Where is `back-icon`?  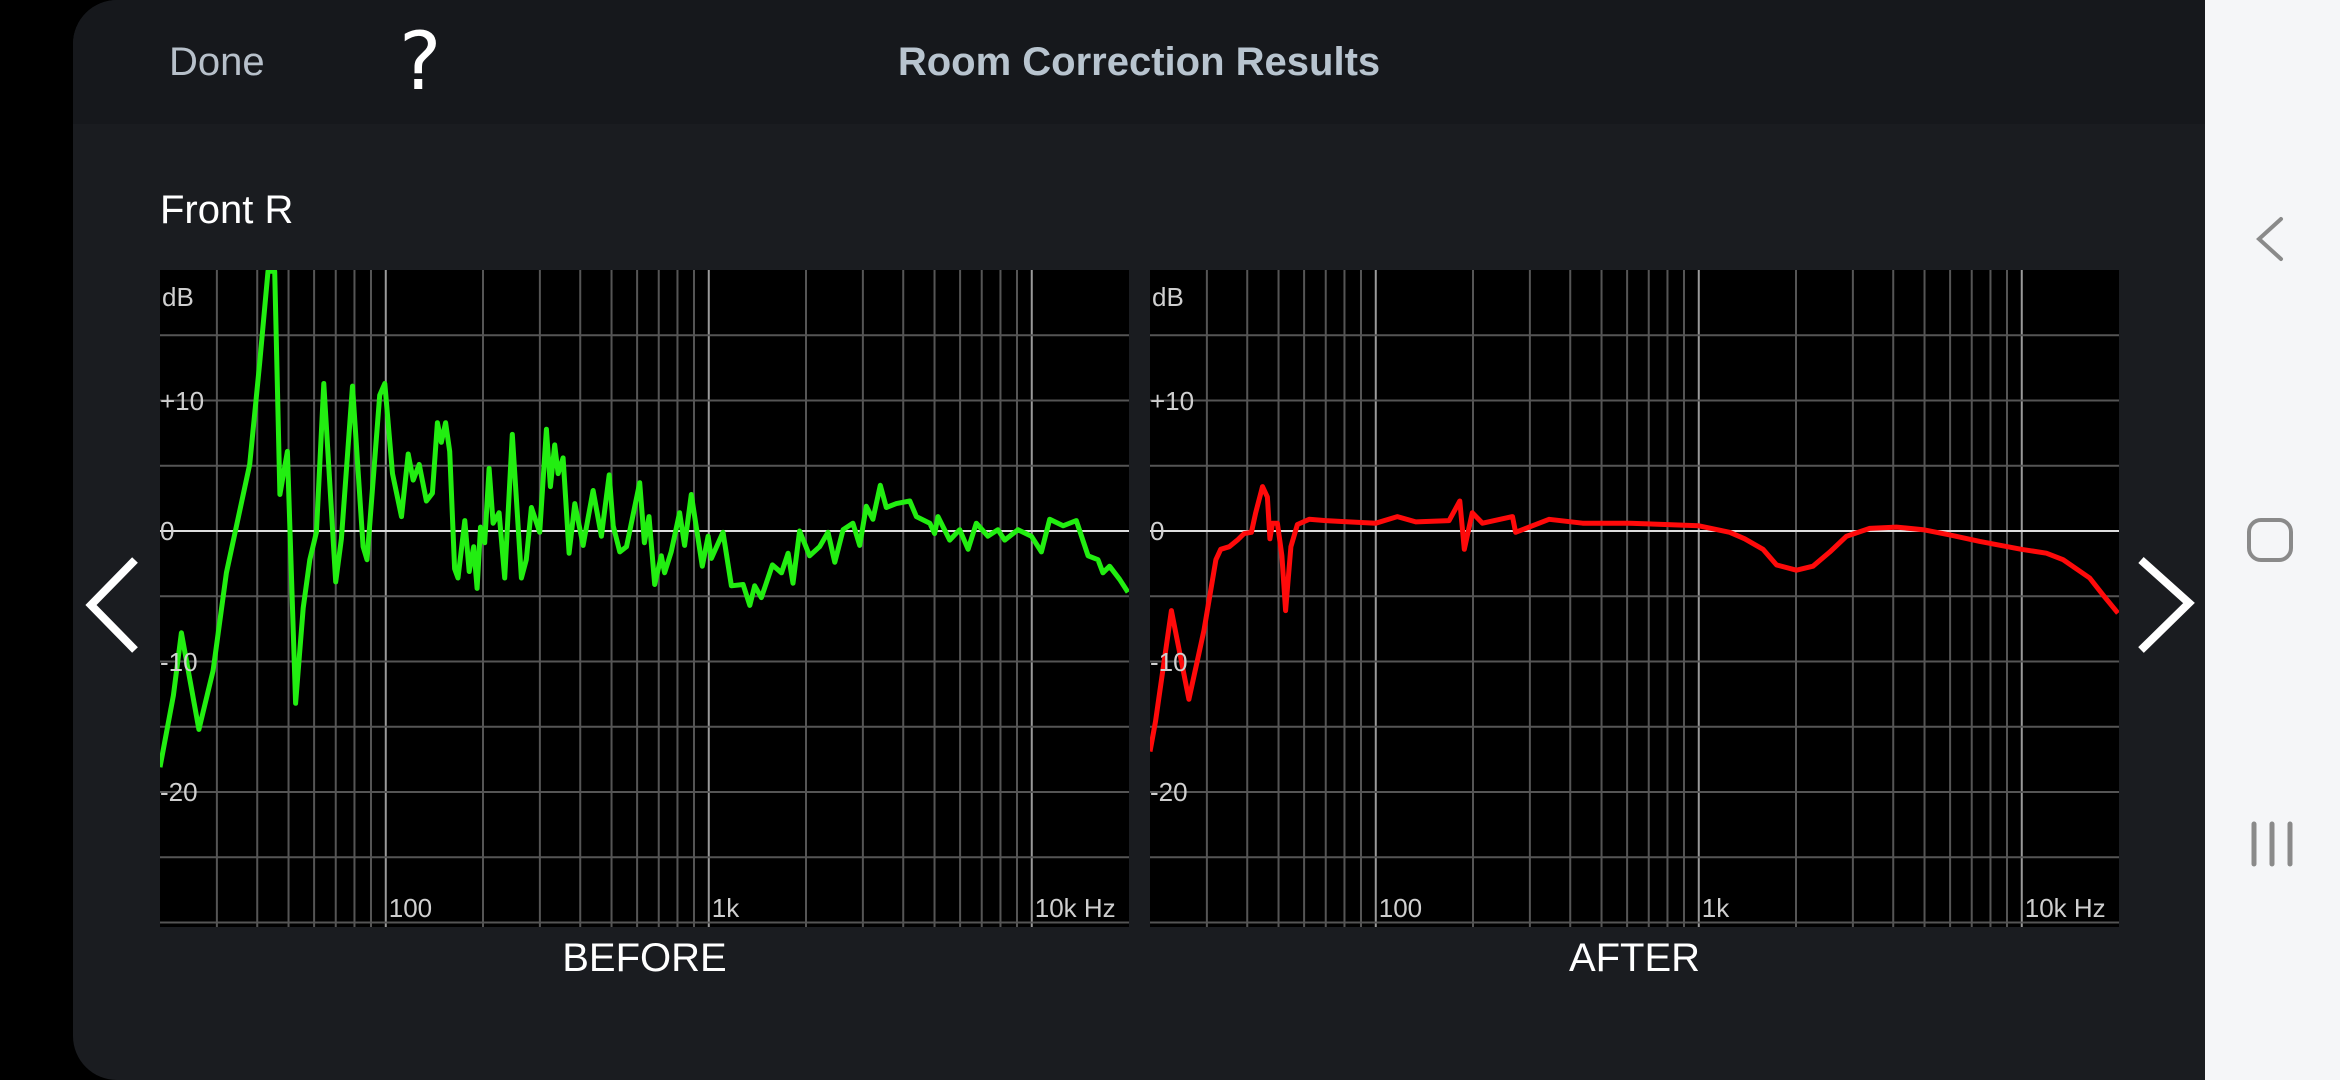
back-icon is located at coordinates (2271, 240).